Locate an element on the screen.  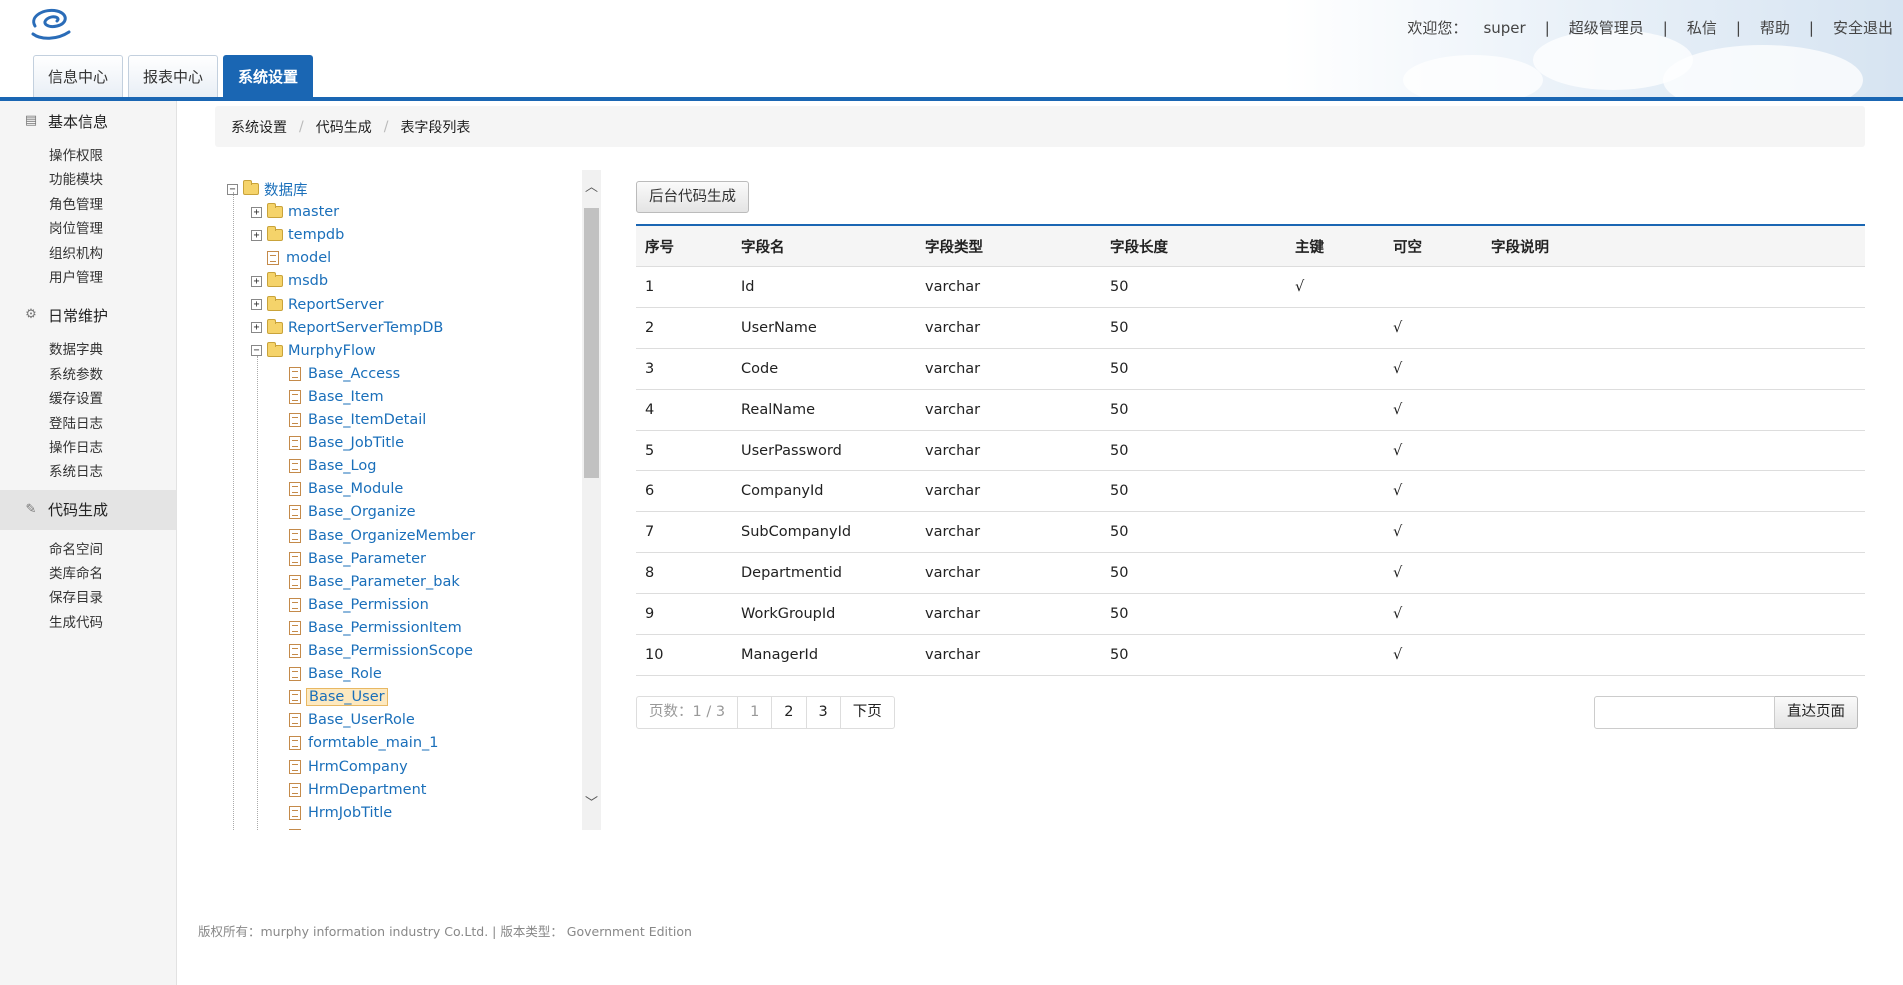
tree-node-root: − 数据库 is located at coordinates (268, 189).